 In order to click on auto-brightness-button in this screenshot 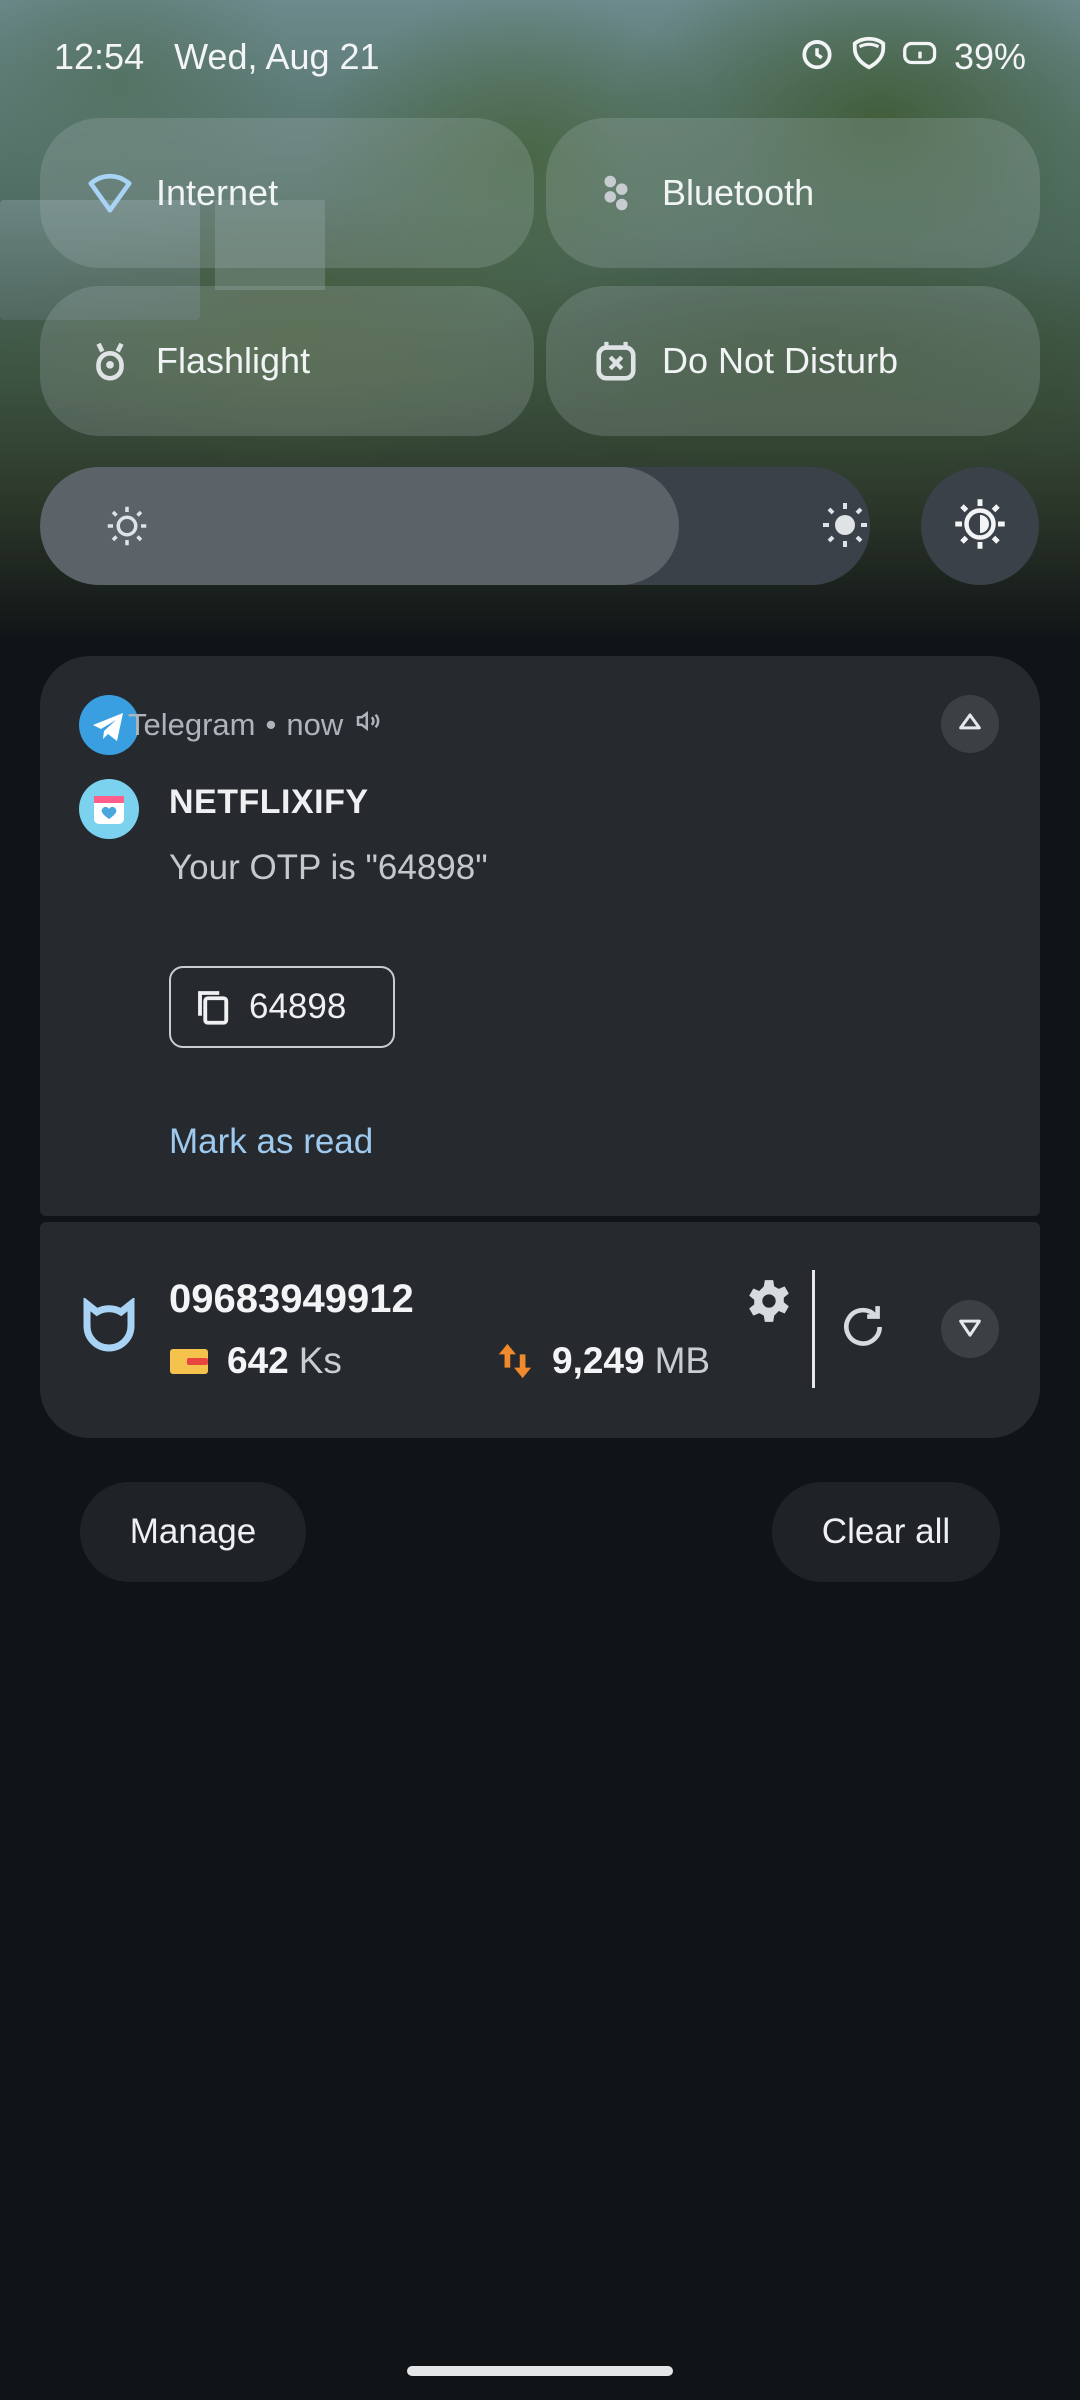, I will do `click(980, 526)`.